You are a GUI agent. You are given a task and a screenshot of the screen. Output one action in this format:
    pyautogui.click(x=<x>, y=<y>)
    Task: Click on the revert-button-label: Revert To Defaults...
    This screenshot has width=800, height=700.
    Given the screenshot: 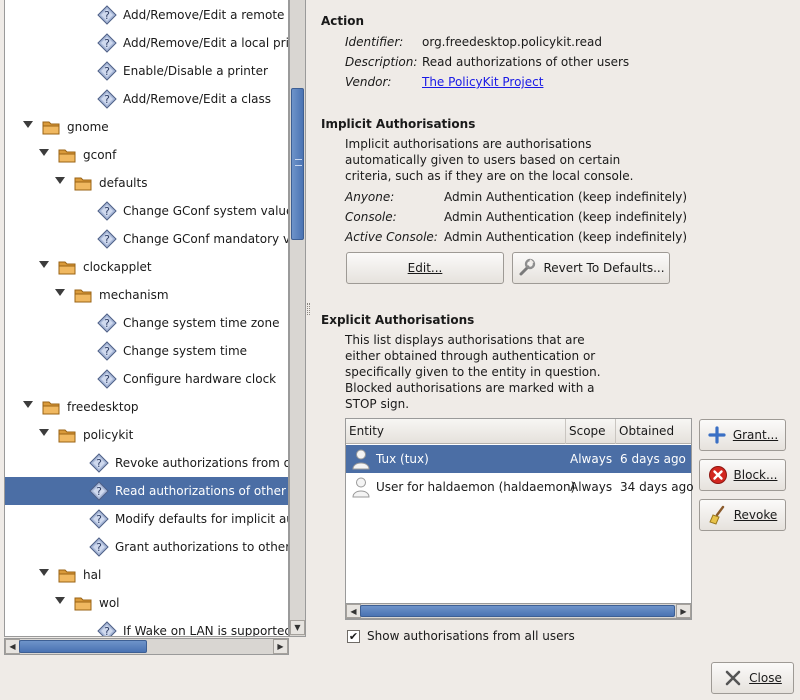 What is the action you would take?
    pyautogui.click(x=604, y=268)
    